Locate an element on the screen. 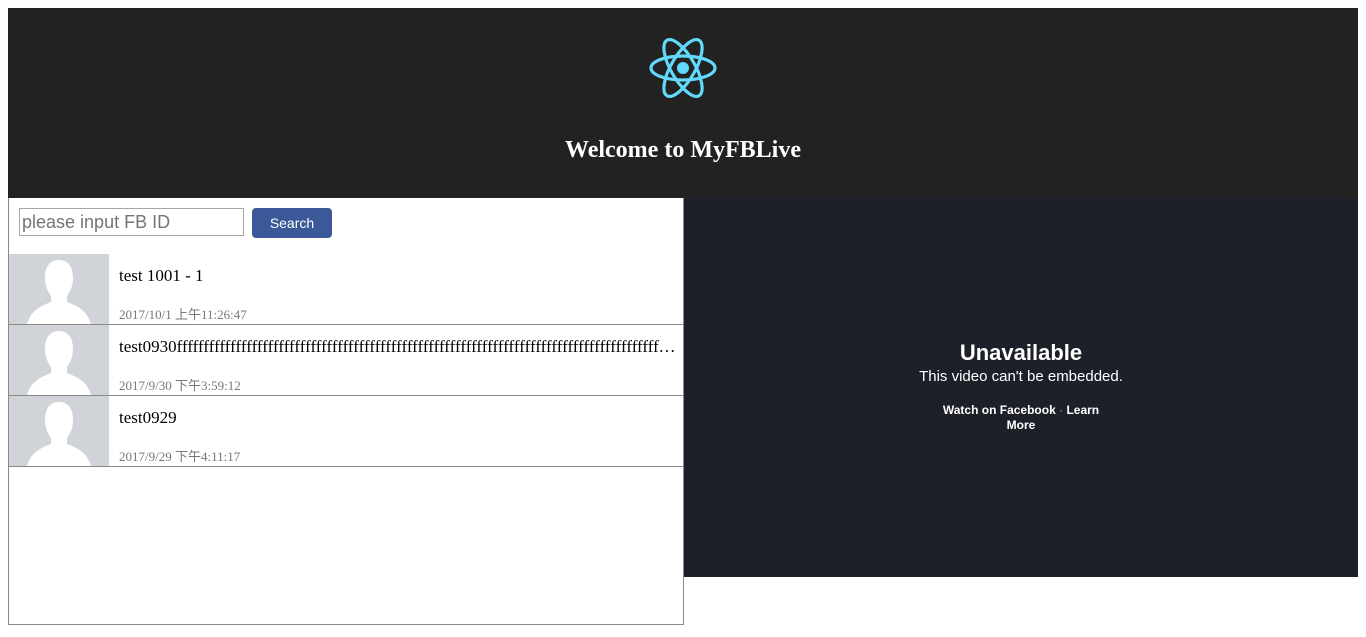 This screenshot has width=1366, height=637. video-timestamp: 2017/9/29 下午4:11:17 is located at coordinates (180, 456).